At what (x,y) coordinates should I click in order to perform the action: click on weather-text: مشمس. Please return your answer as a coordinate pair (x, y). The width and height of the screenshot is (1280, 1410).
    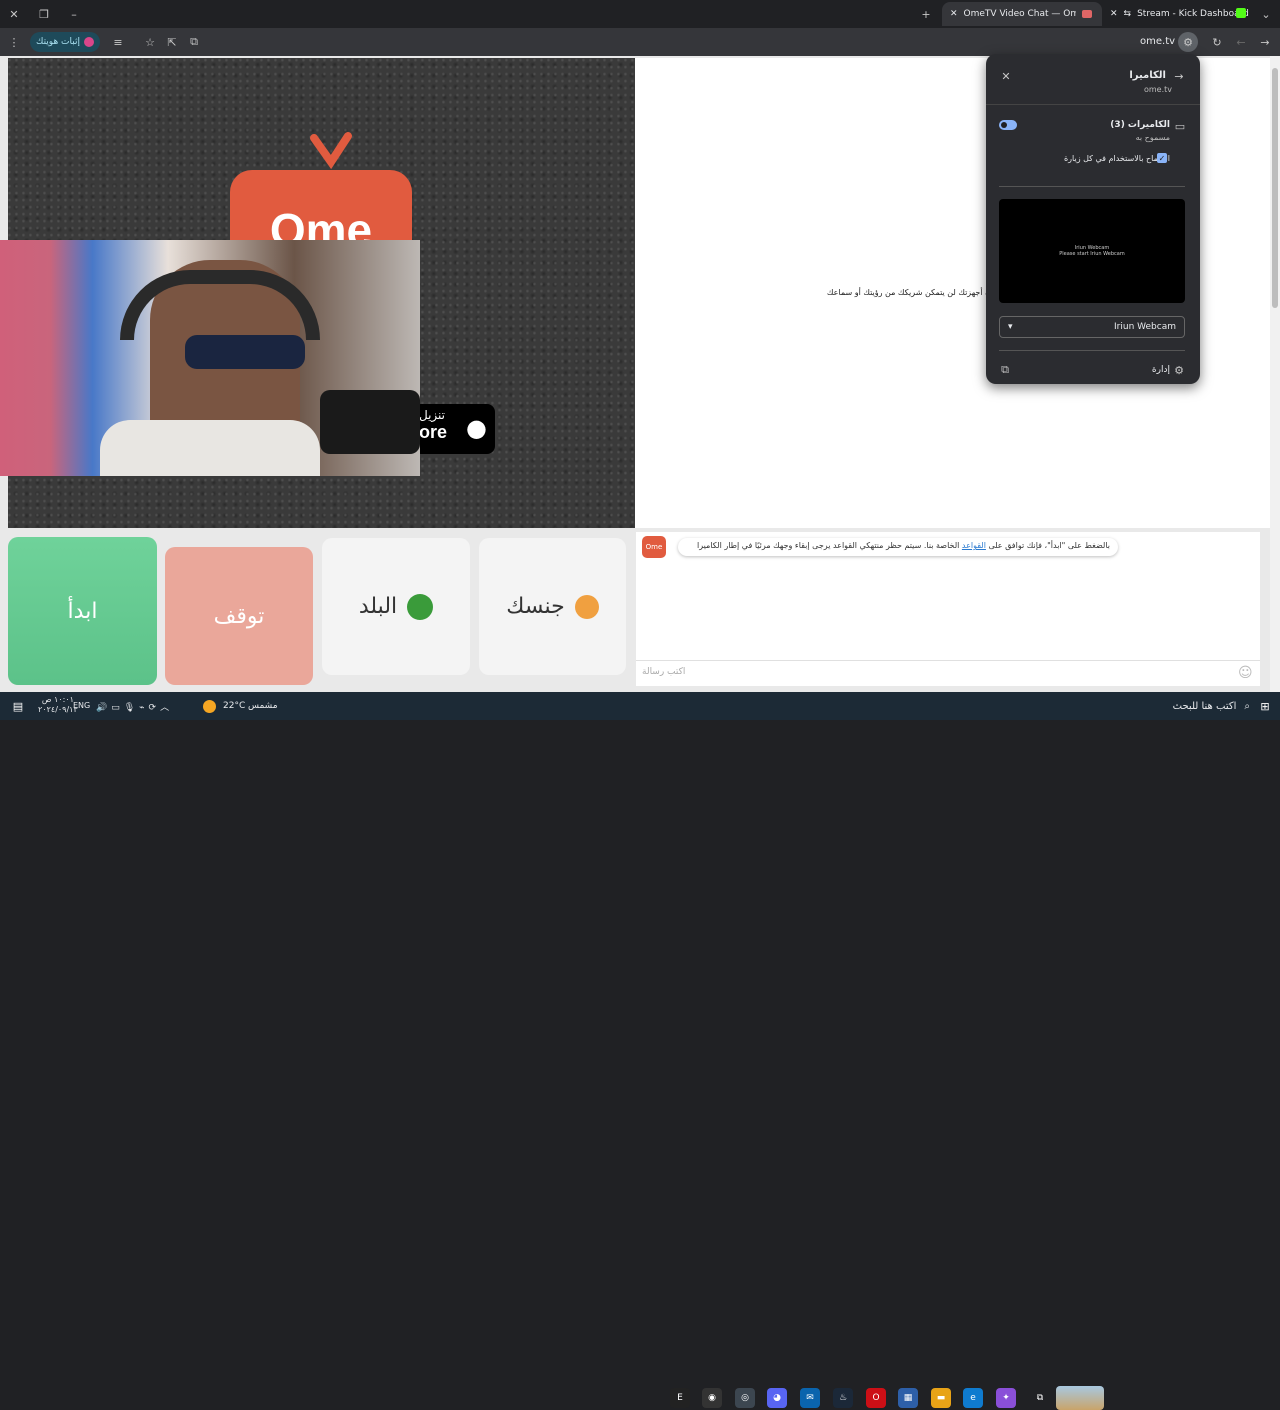
    Looking at the image, I should click on (263, 706).